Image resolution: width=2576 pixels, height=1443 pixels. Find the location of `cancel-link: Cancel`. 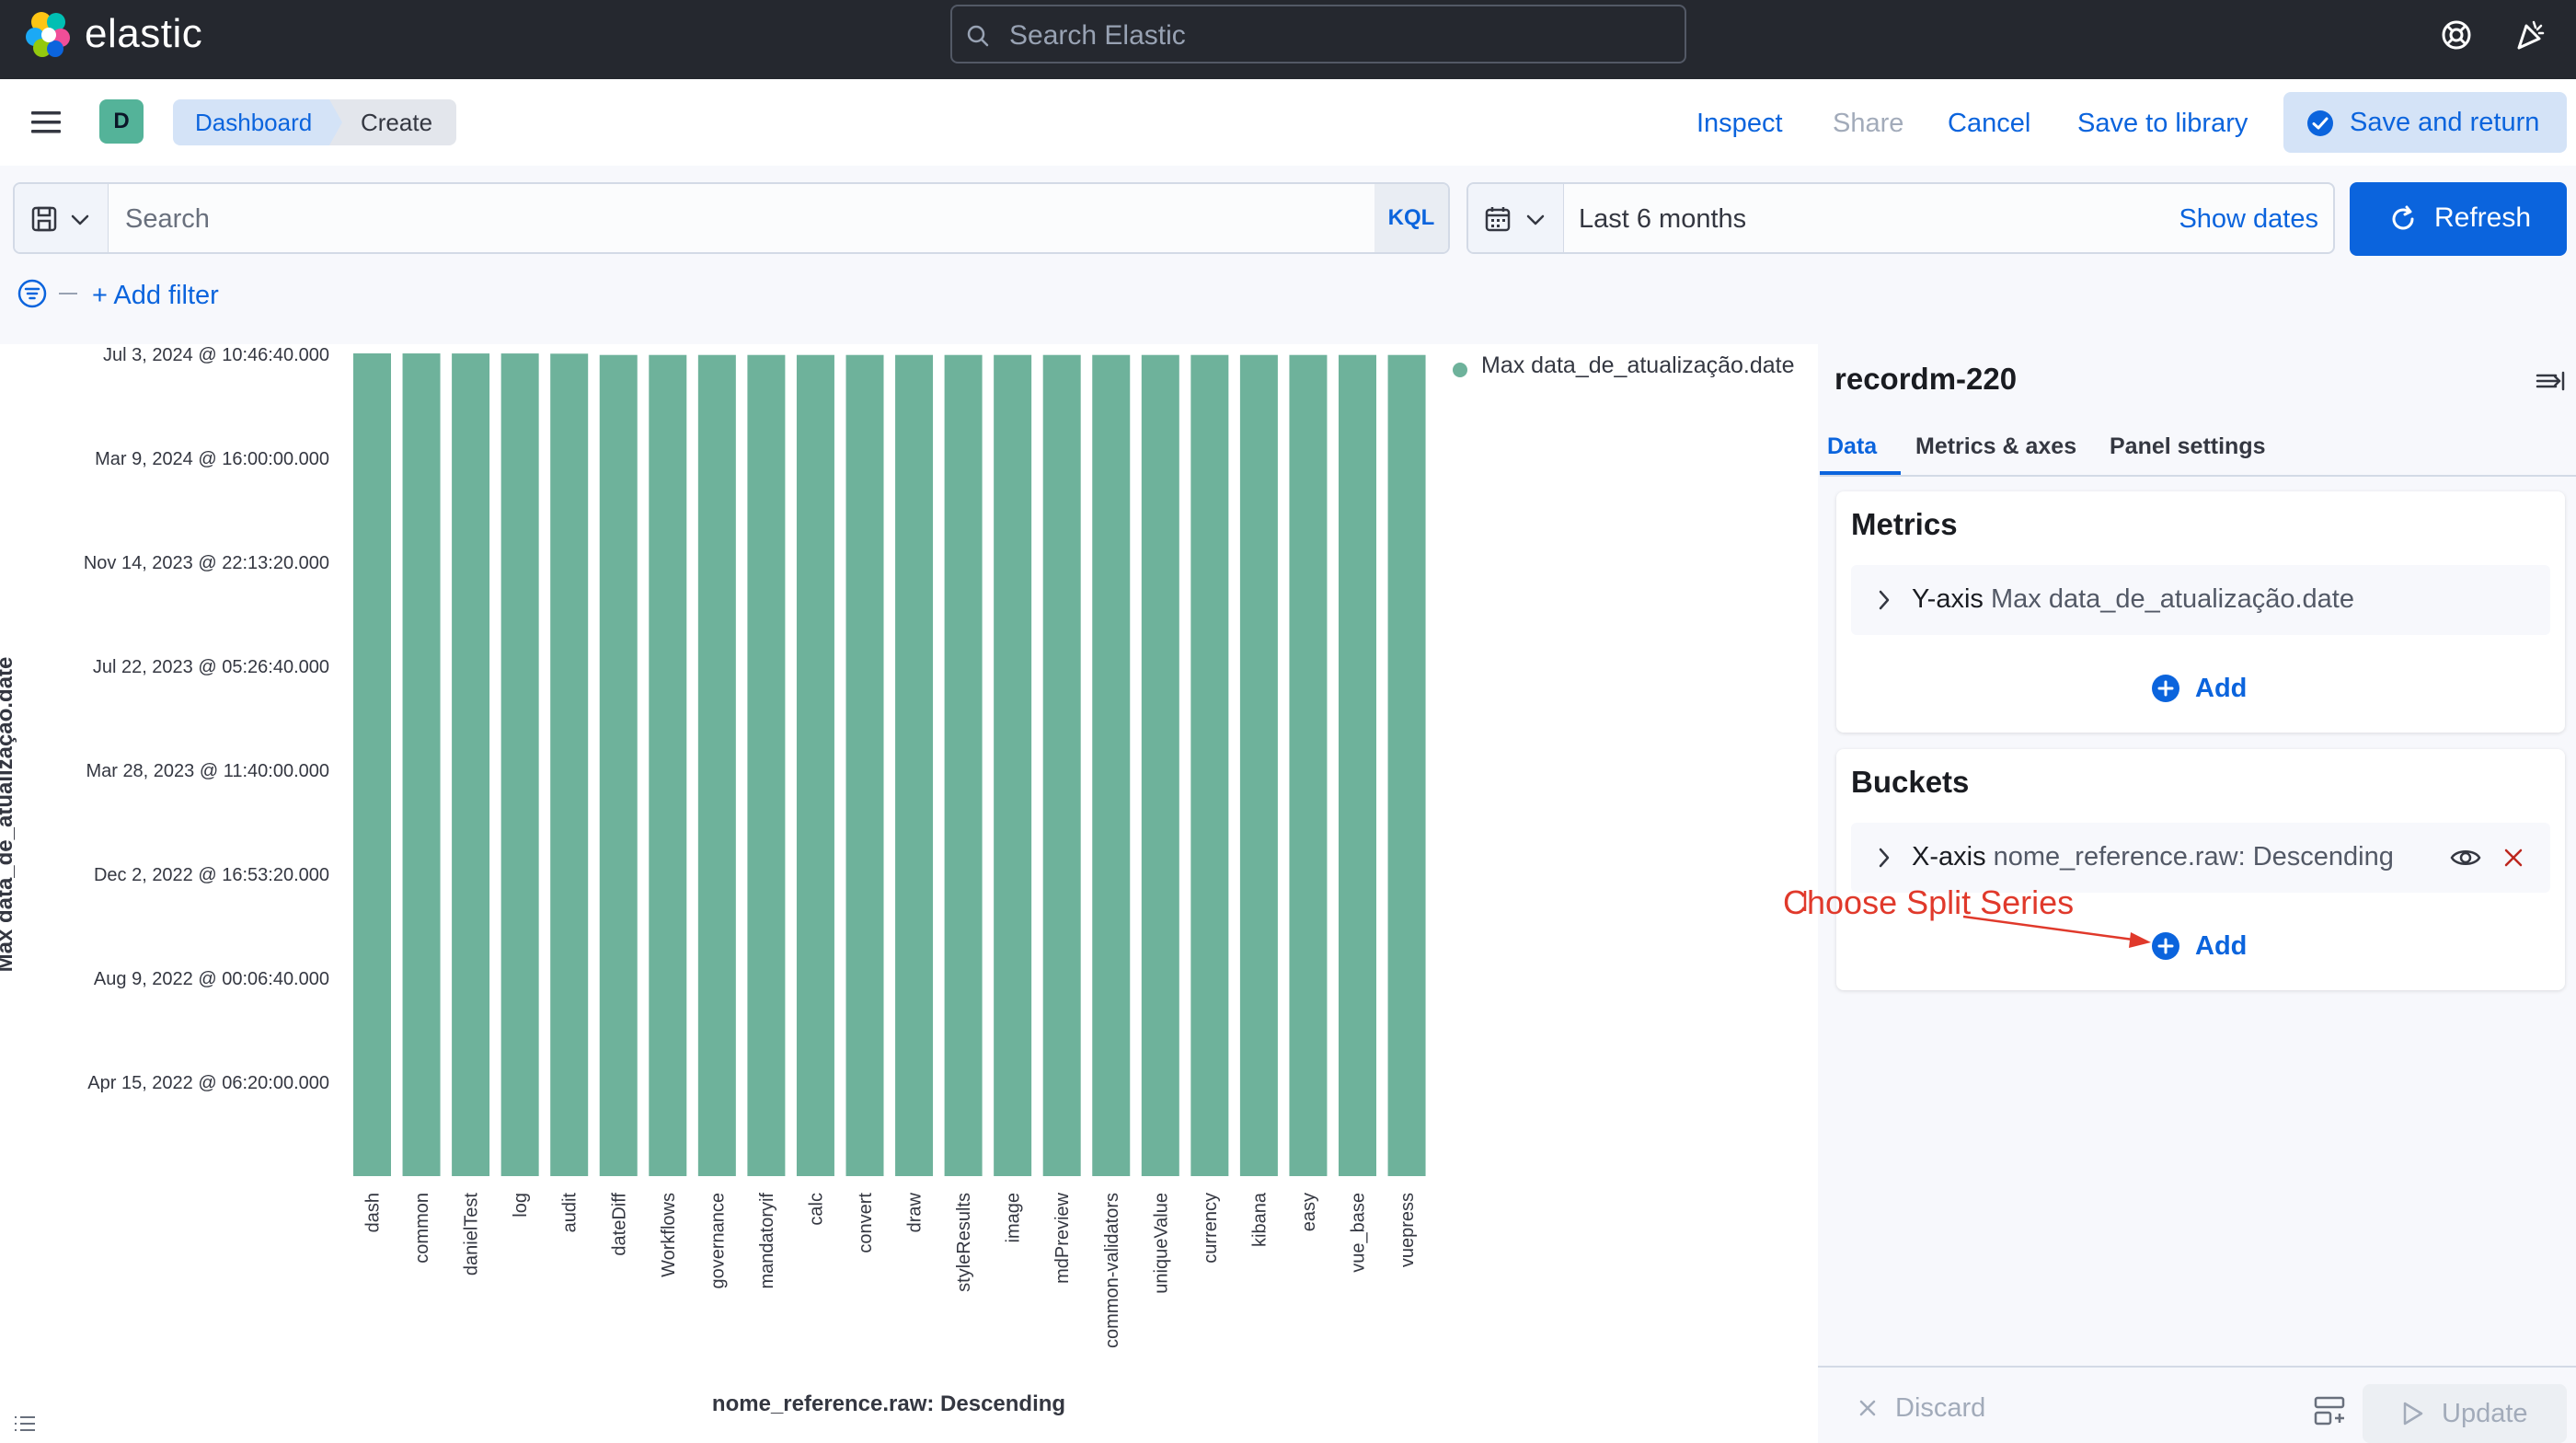

cancel-link: Cancel is located at coordinates (1989, 123).